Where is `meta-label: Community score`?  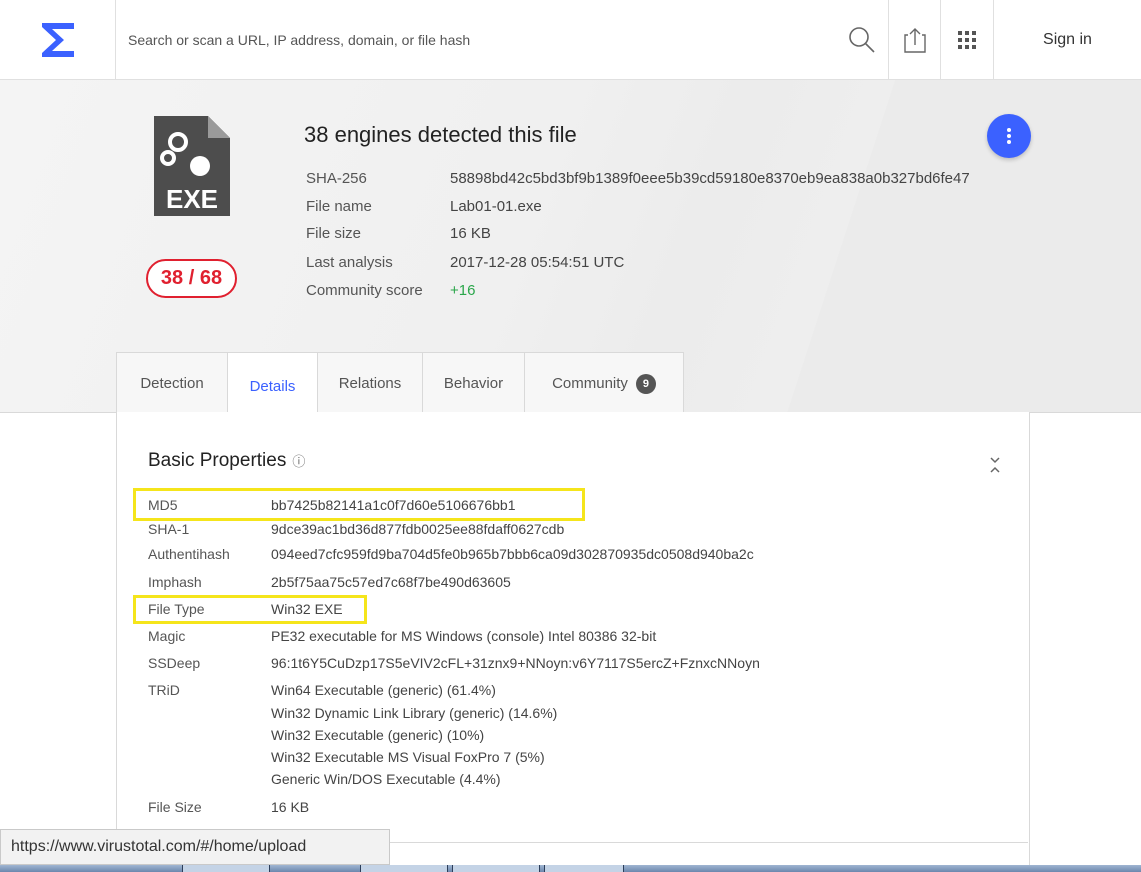
meta-label: Community score is located at coordinates (364, 290).